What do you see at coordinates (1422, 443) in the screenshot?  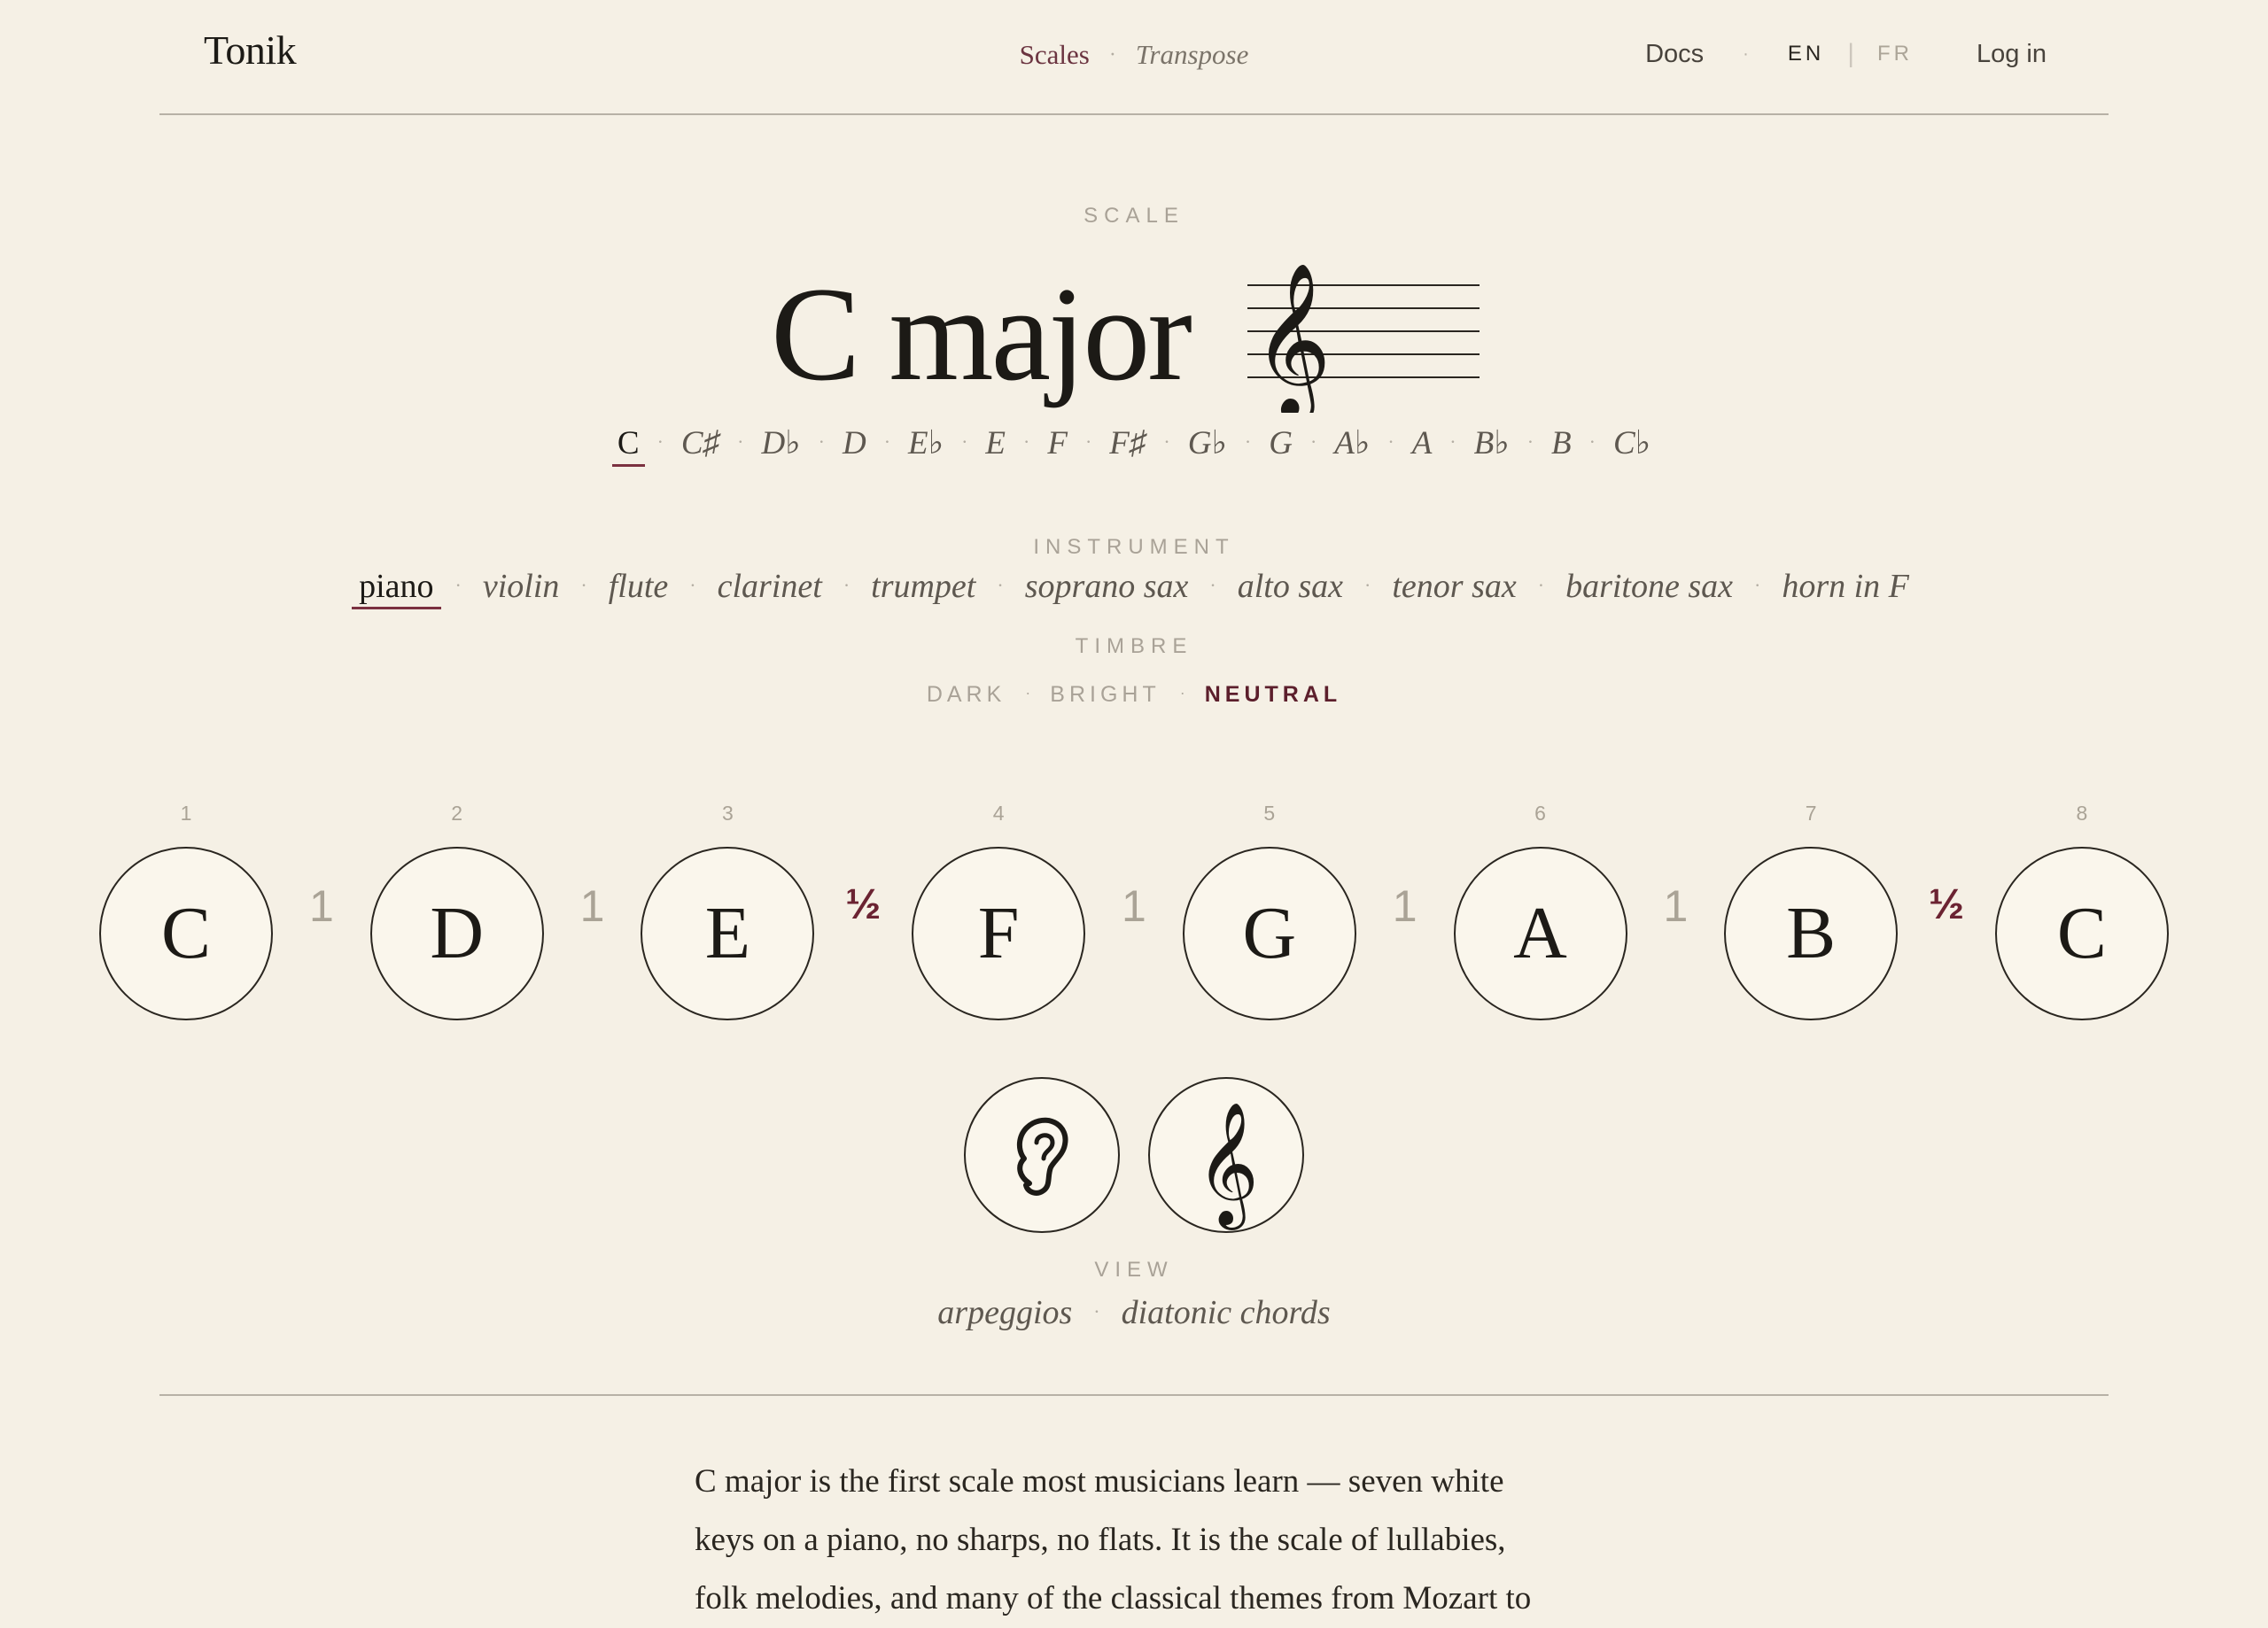 I see `key-option: A` at bounding box center [1422, 443].